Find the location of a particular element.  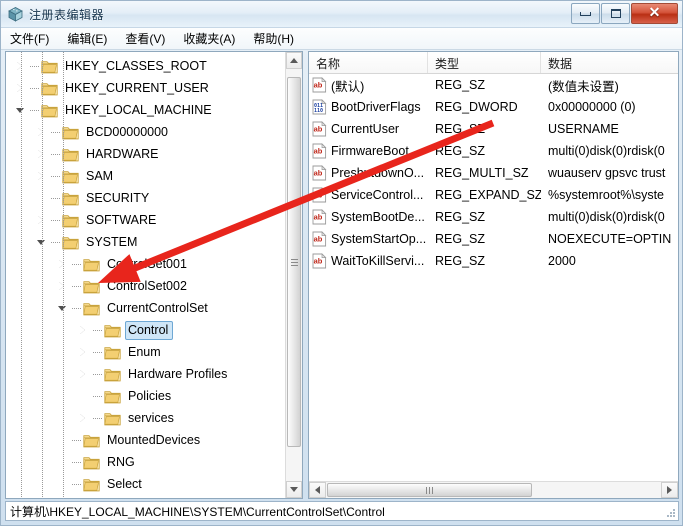

value-row: ab (默认) REG_SZ (数值未设置) is located at coordinates (493, 85).